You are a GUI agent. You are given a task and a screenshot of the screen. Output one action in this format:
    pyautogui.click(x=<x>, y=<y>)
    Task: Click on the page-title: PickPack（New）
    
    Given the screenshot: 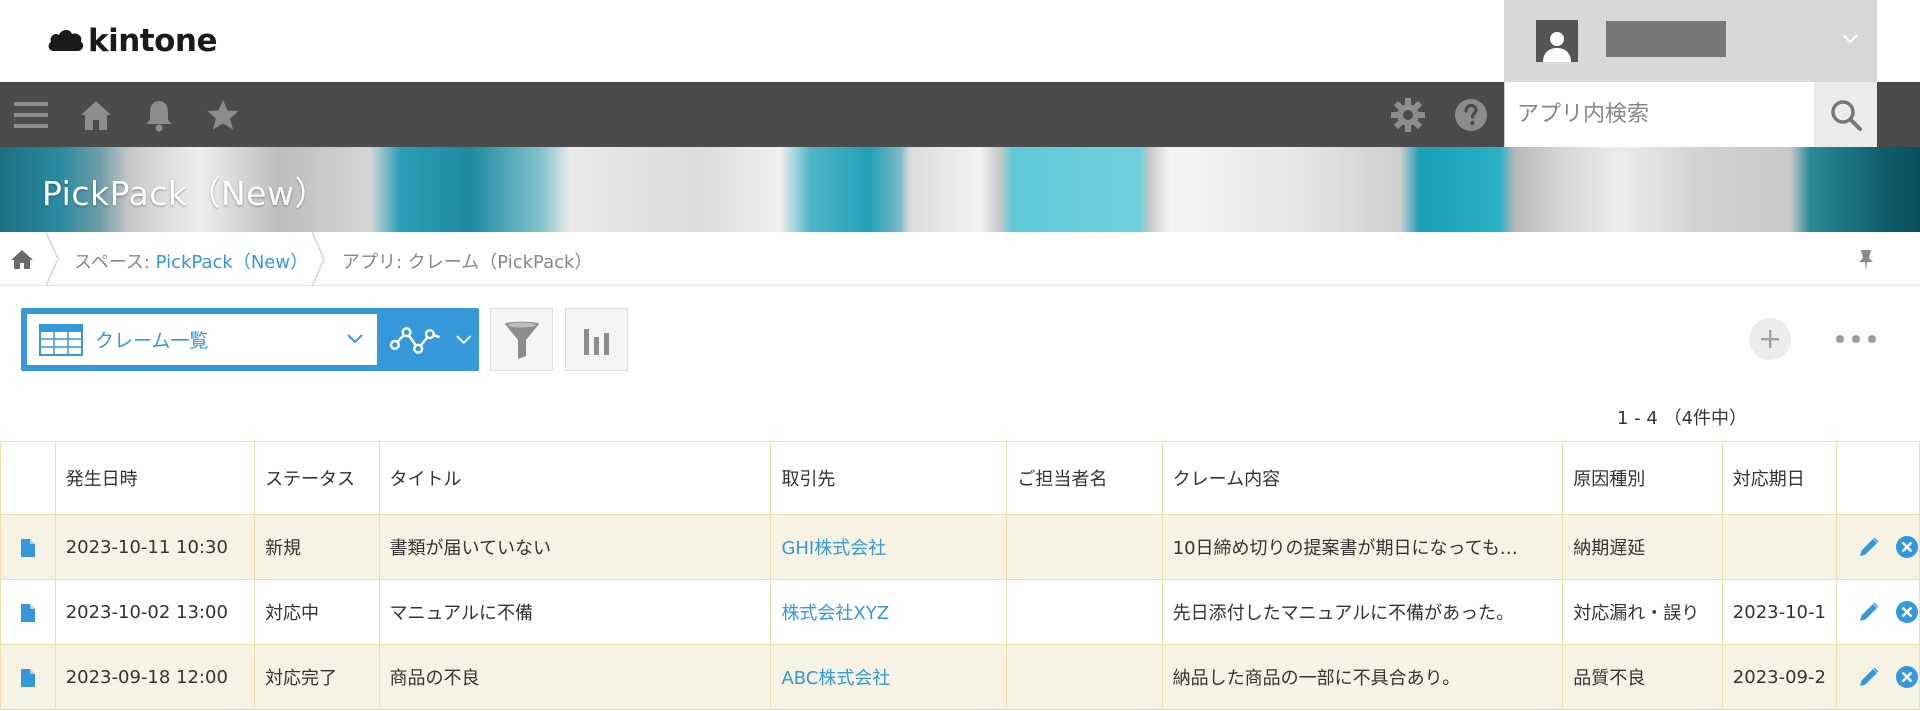 What is the action you would take?
    pyautogui.click(x=185, y=193)
    